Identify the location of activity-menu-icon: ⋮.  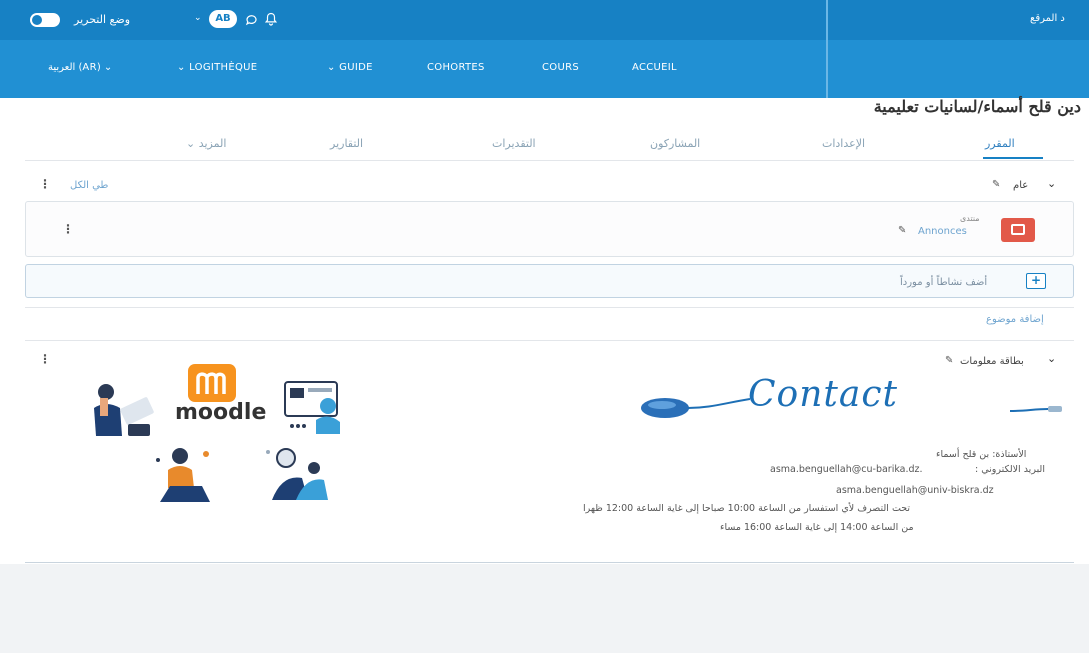
(68, 229).